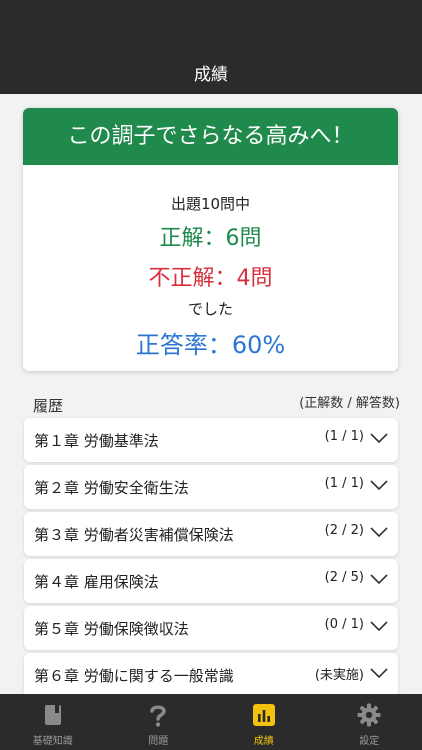 The width and height of the screenshot is (422, 750). Describe the element at coordinates (111, 488) in the screenshot. I see `history-row-title: 第２章 労働安全衛生法` at that location.